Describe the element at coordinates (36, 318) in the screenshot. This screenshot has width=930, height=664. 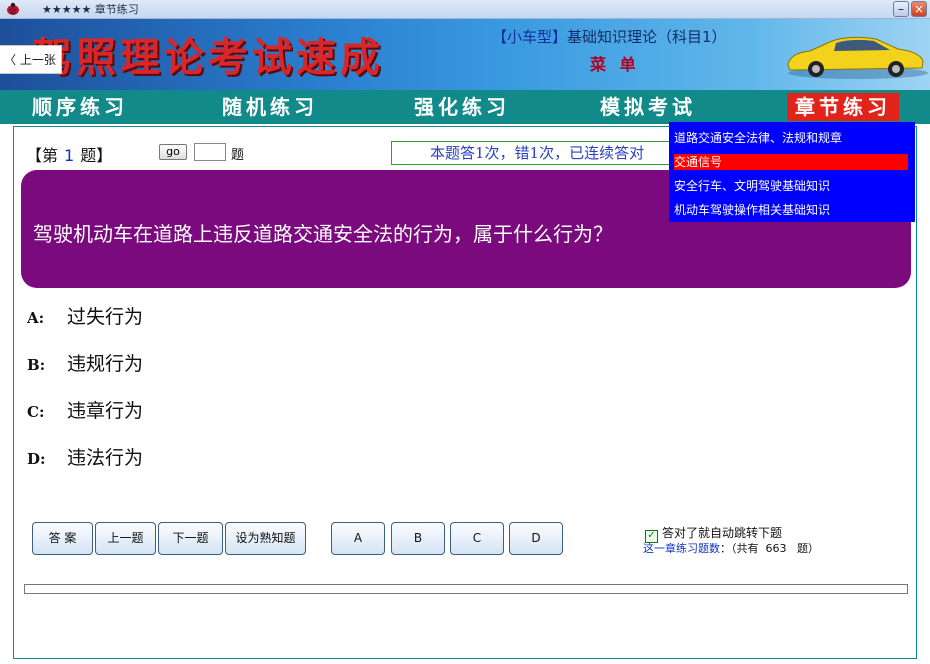
I see `option-letter: A:` at that location.